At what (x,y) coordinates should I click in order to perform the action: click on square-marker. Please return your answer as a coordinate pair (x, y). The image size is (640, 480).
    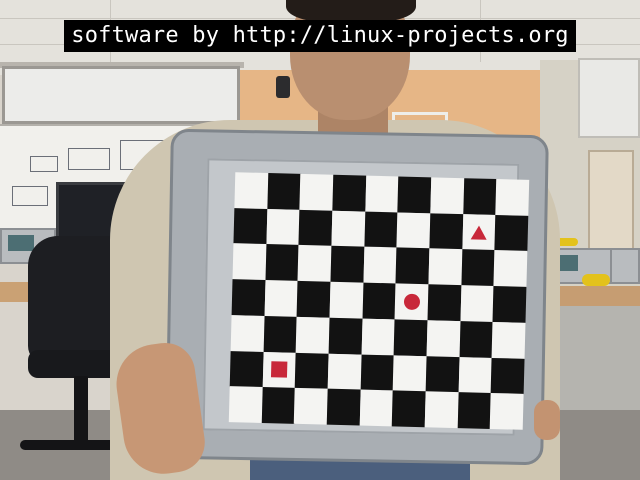
    Looking at the image, I should click on (279, 370).